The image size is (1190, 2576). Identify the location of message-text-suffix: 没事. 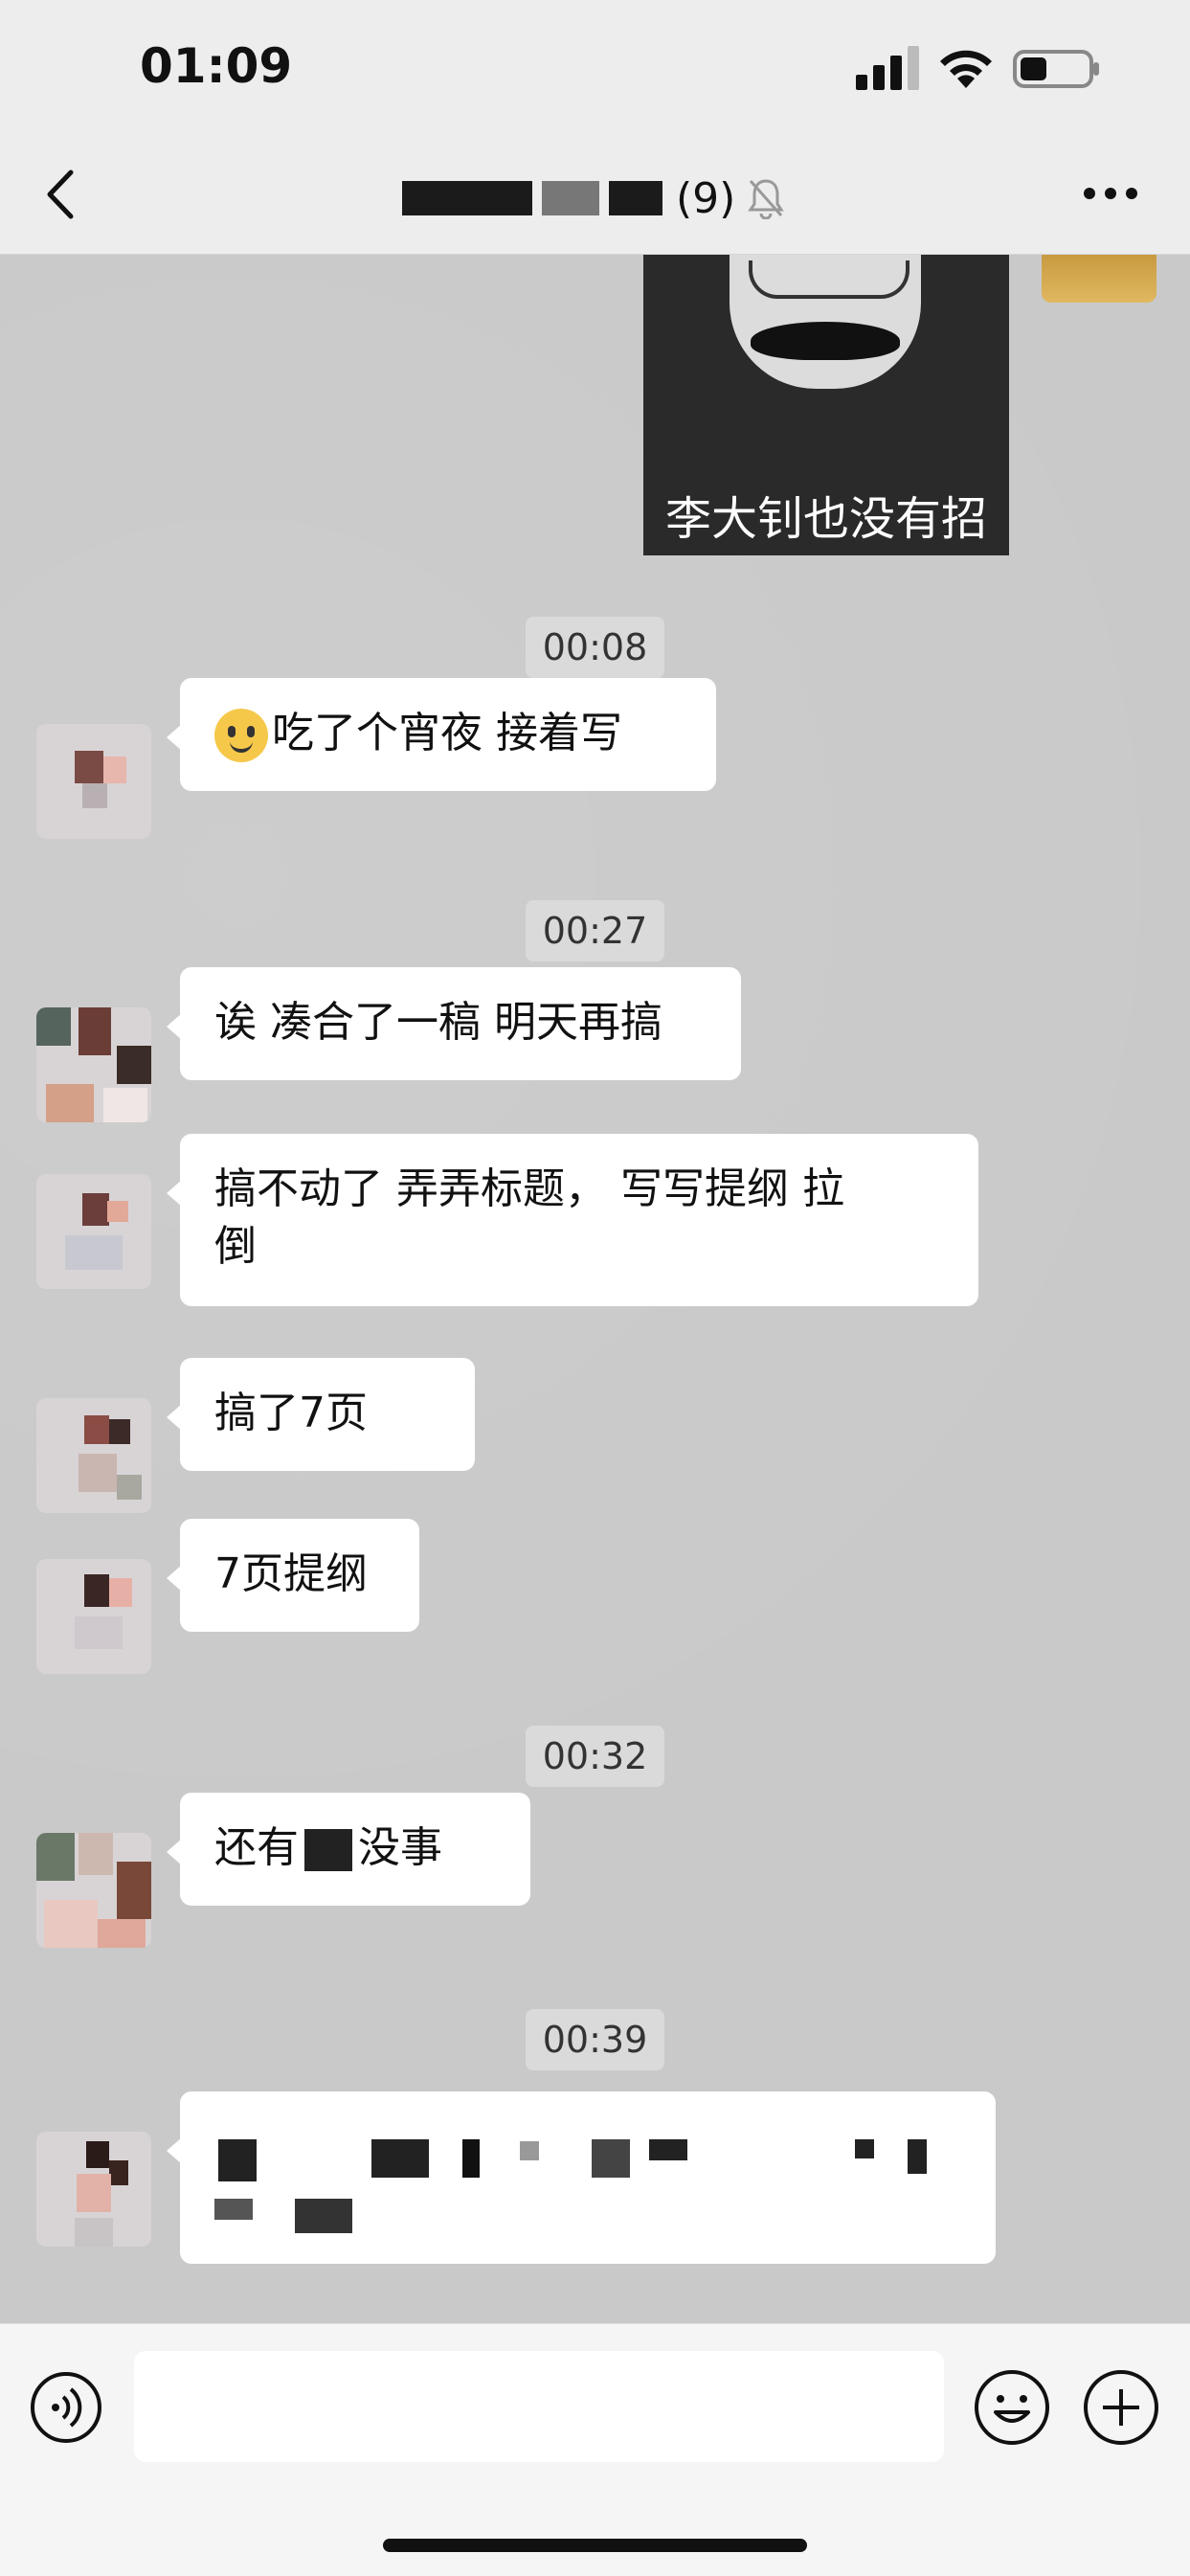
(400, 1847).